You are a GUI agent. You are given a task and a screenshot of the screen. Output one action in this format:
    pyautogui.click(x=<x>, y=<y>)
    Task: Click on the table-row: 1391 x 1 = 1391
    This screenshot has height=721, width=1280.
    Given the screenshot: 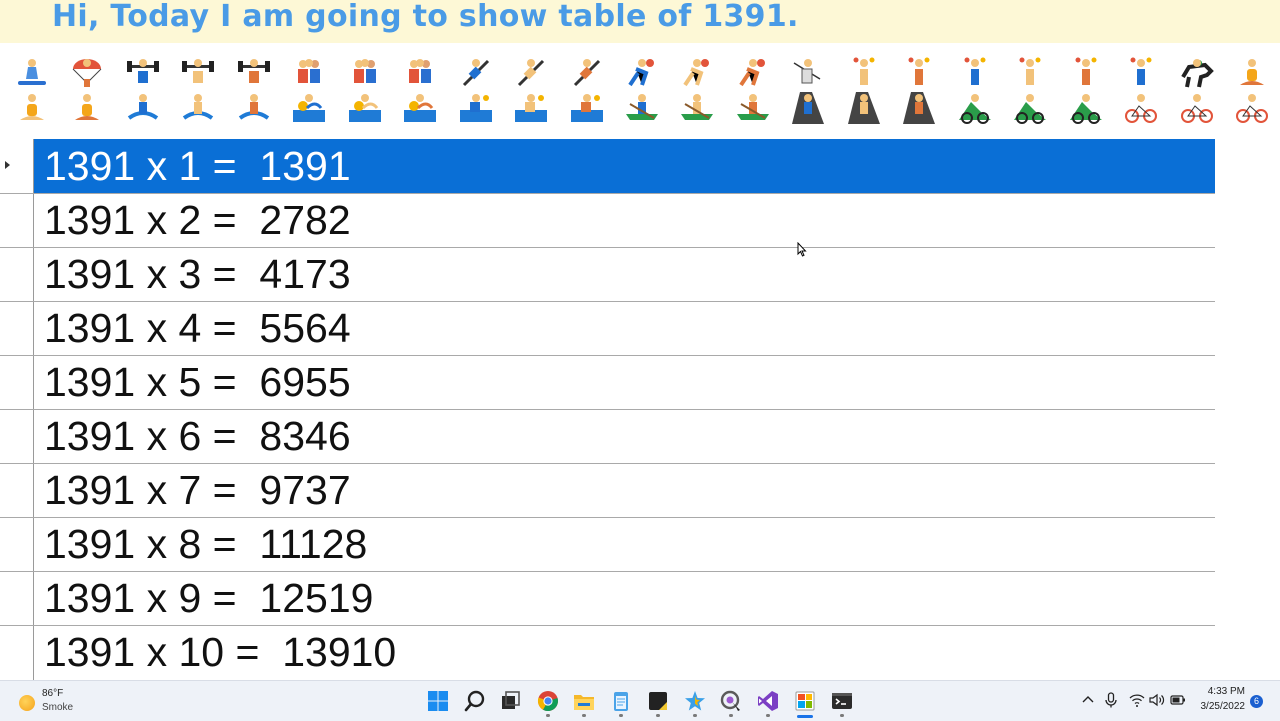 What is the action you would take?
    pyautogui.click(x=607, y=166)
    